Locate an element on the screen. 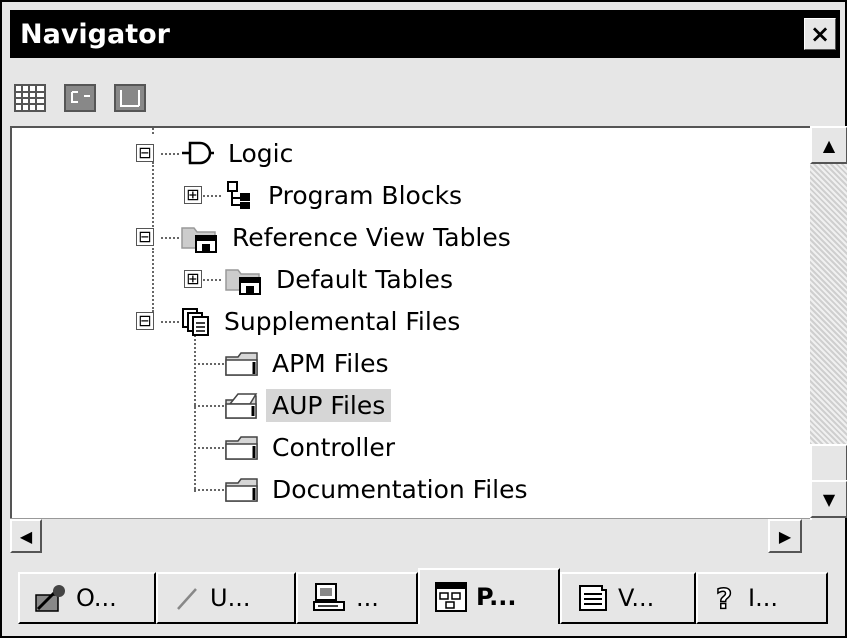 Image resolution: width=847 pixels, height=638 pixels. program-blocks-icon is located at coordinates (238, 195).